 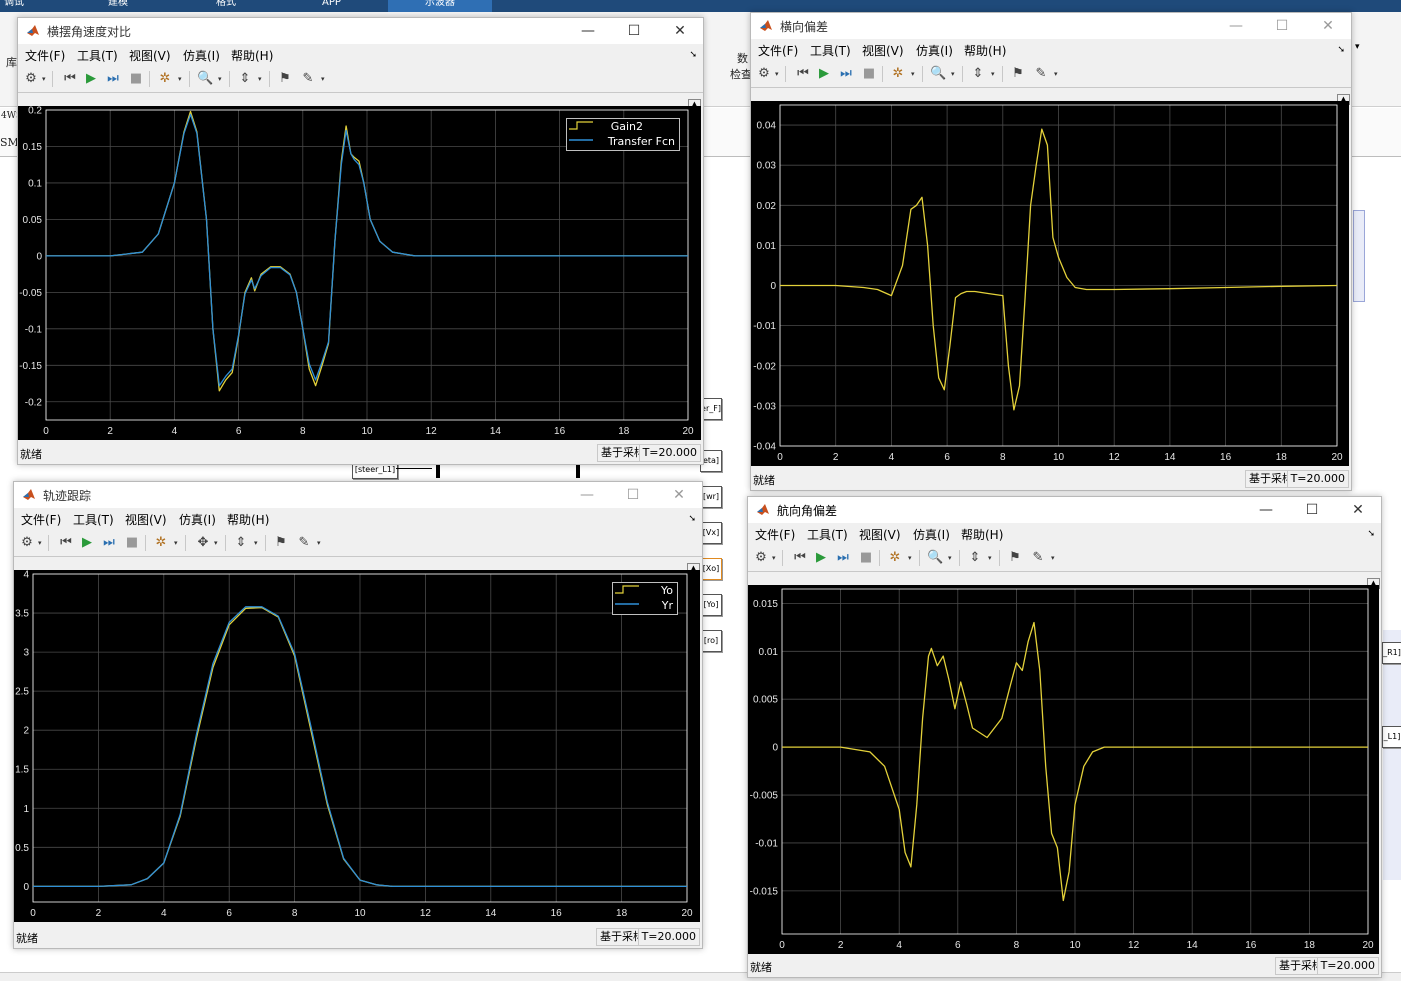 I want to click on goto-block: _R1], so click(x=1391, y=653).